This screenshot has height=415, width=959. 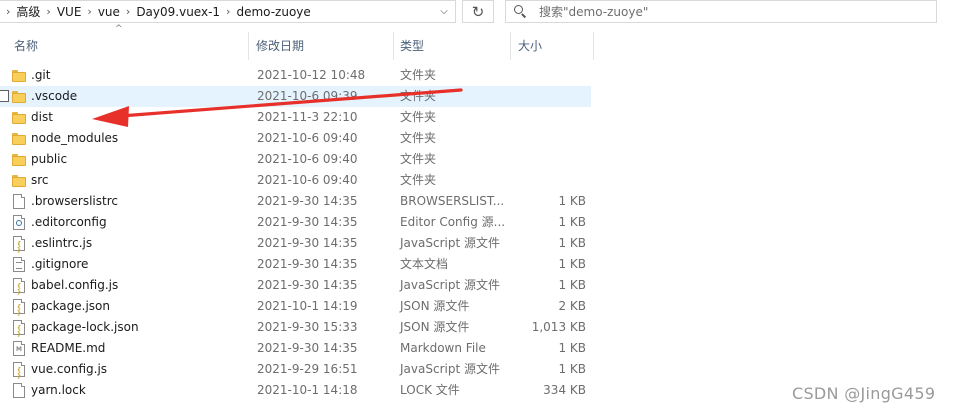 I want to click on file-row: .git 2021-10-12 10:48 文件夹, so click(x=295, y=75).